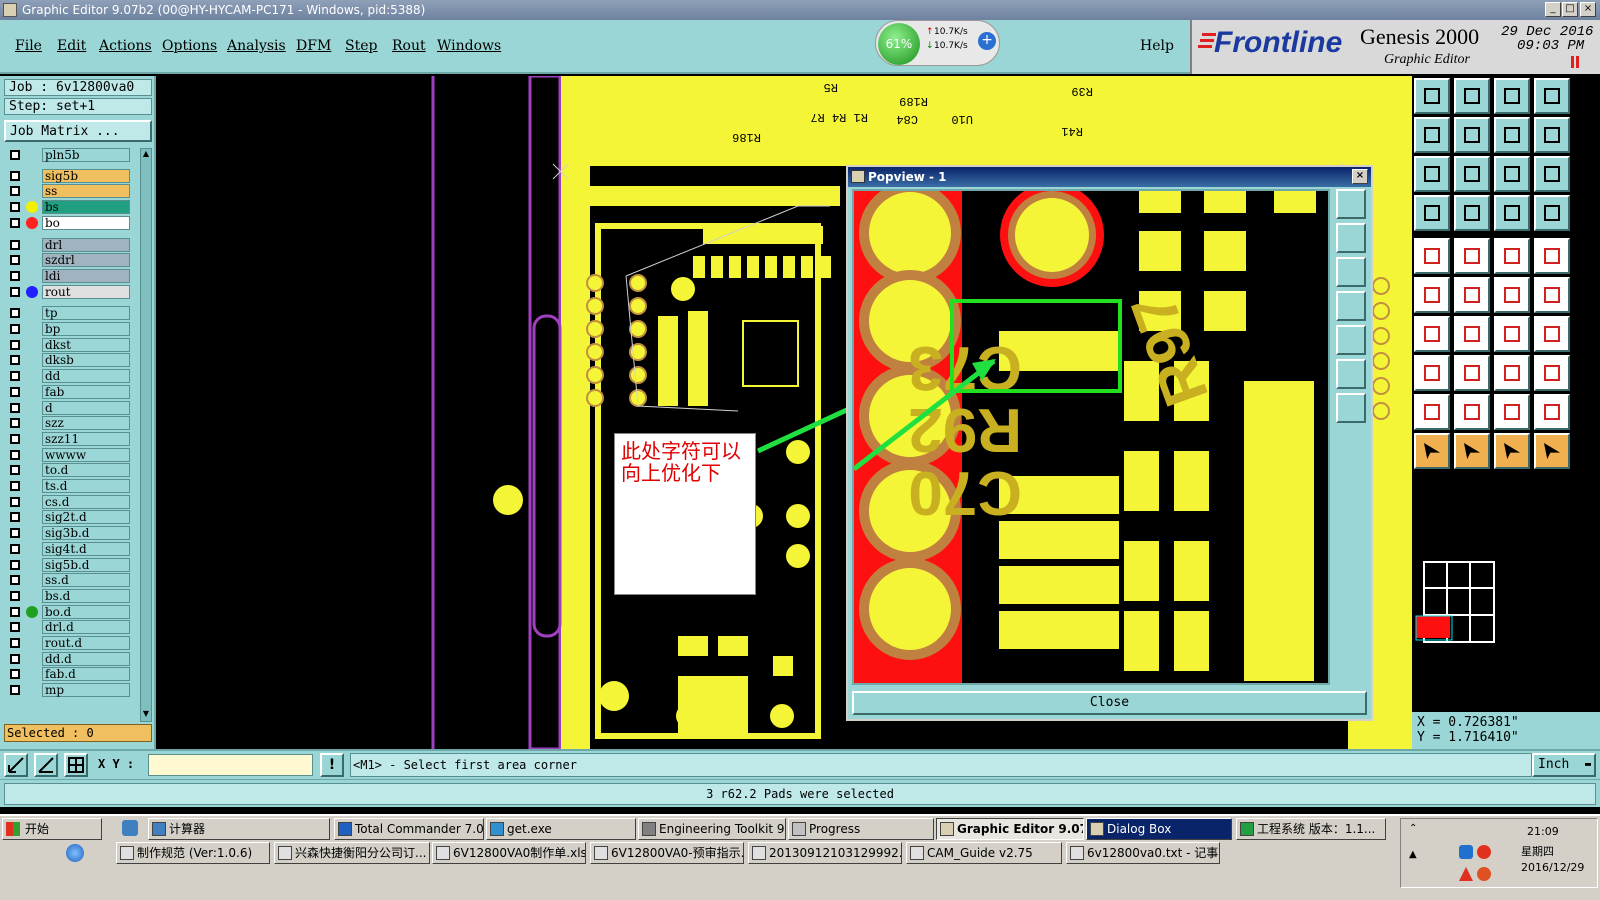  Describe the element at coordinates (68, 376) in the screenshot. I see `layer-row-dd: dd` at that location.